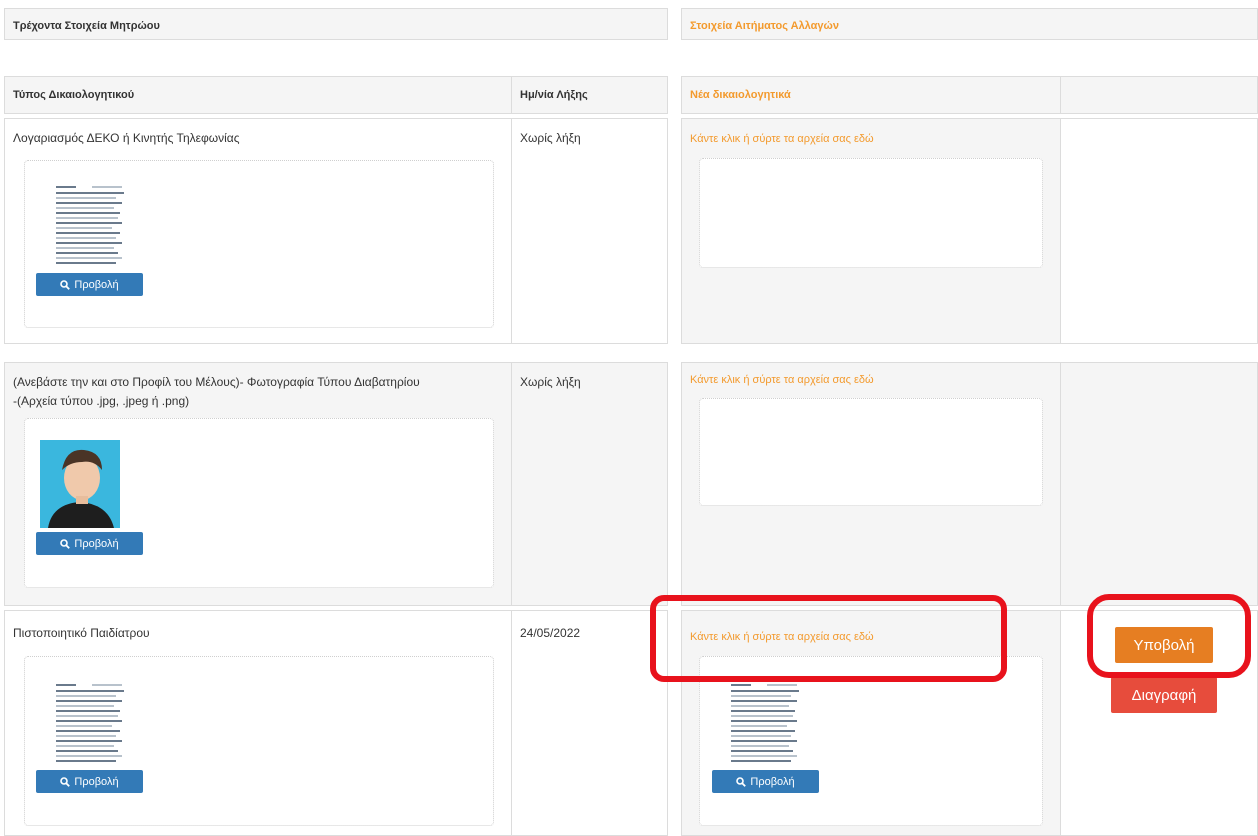 The width and height of the screenshot is (1258, 836). Describe the element at coordinates (782, 637) in the screenshot. I see `row3-dropzone-label: Κάντε κλικ ή σύρτε τα αρχεία σας εδώ` at that location.